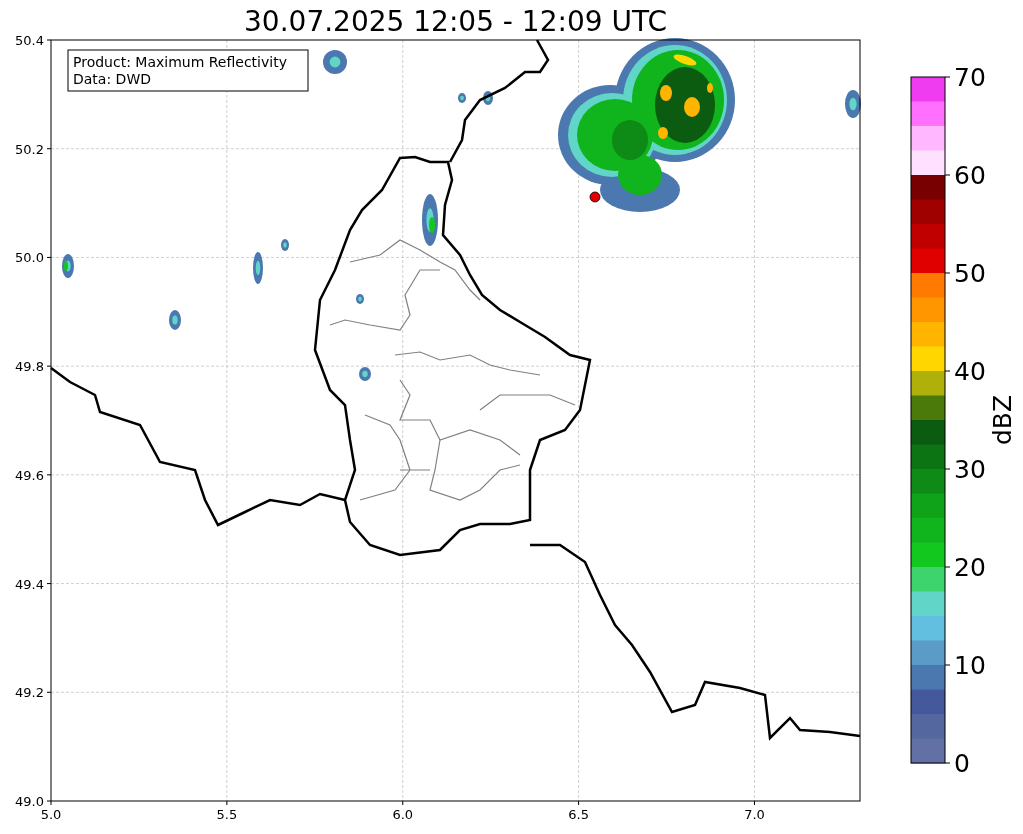  I want to click on colorbar-tick-label: 10, so click(970, 665).